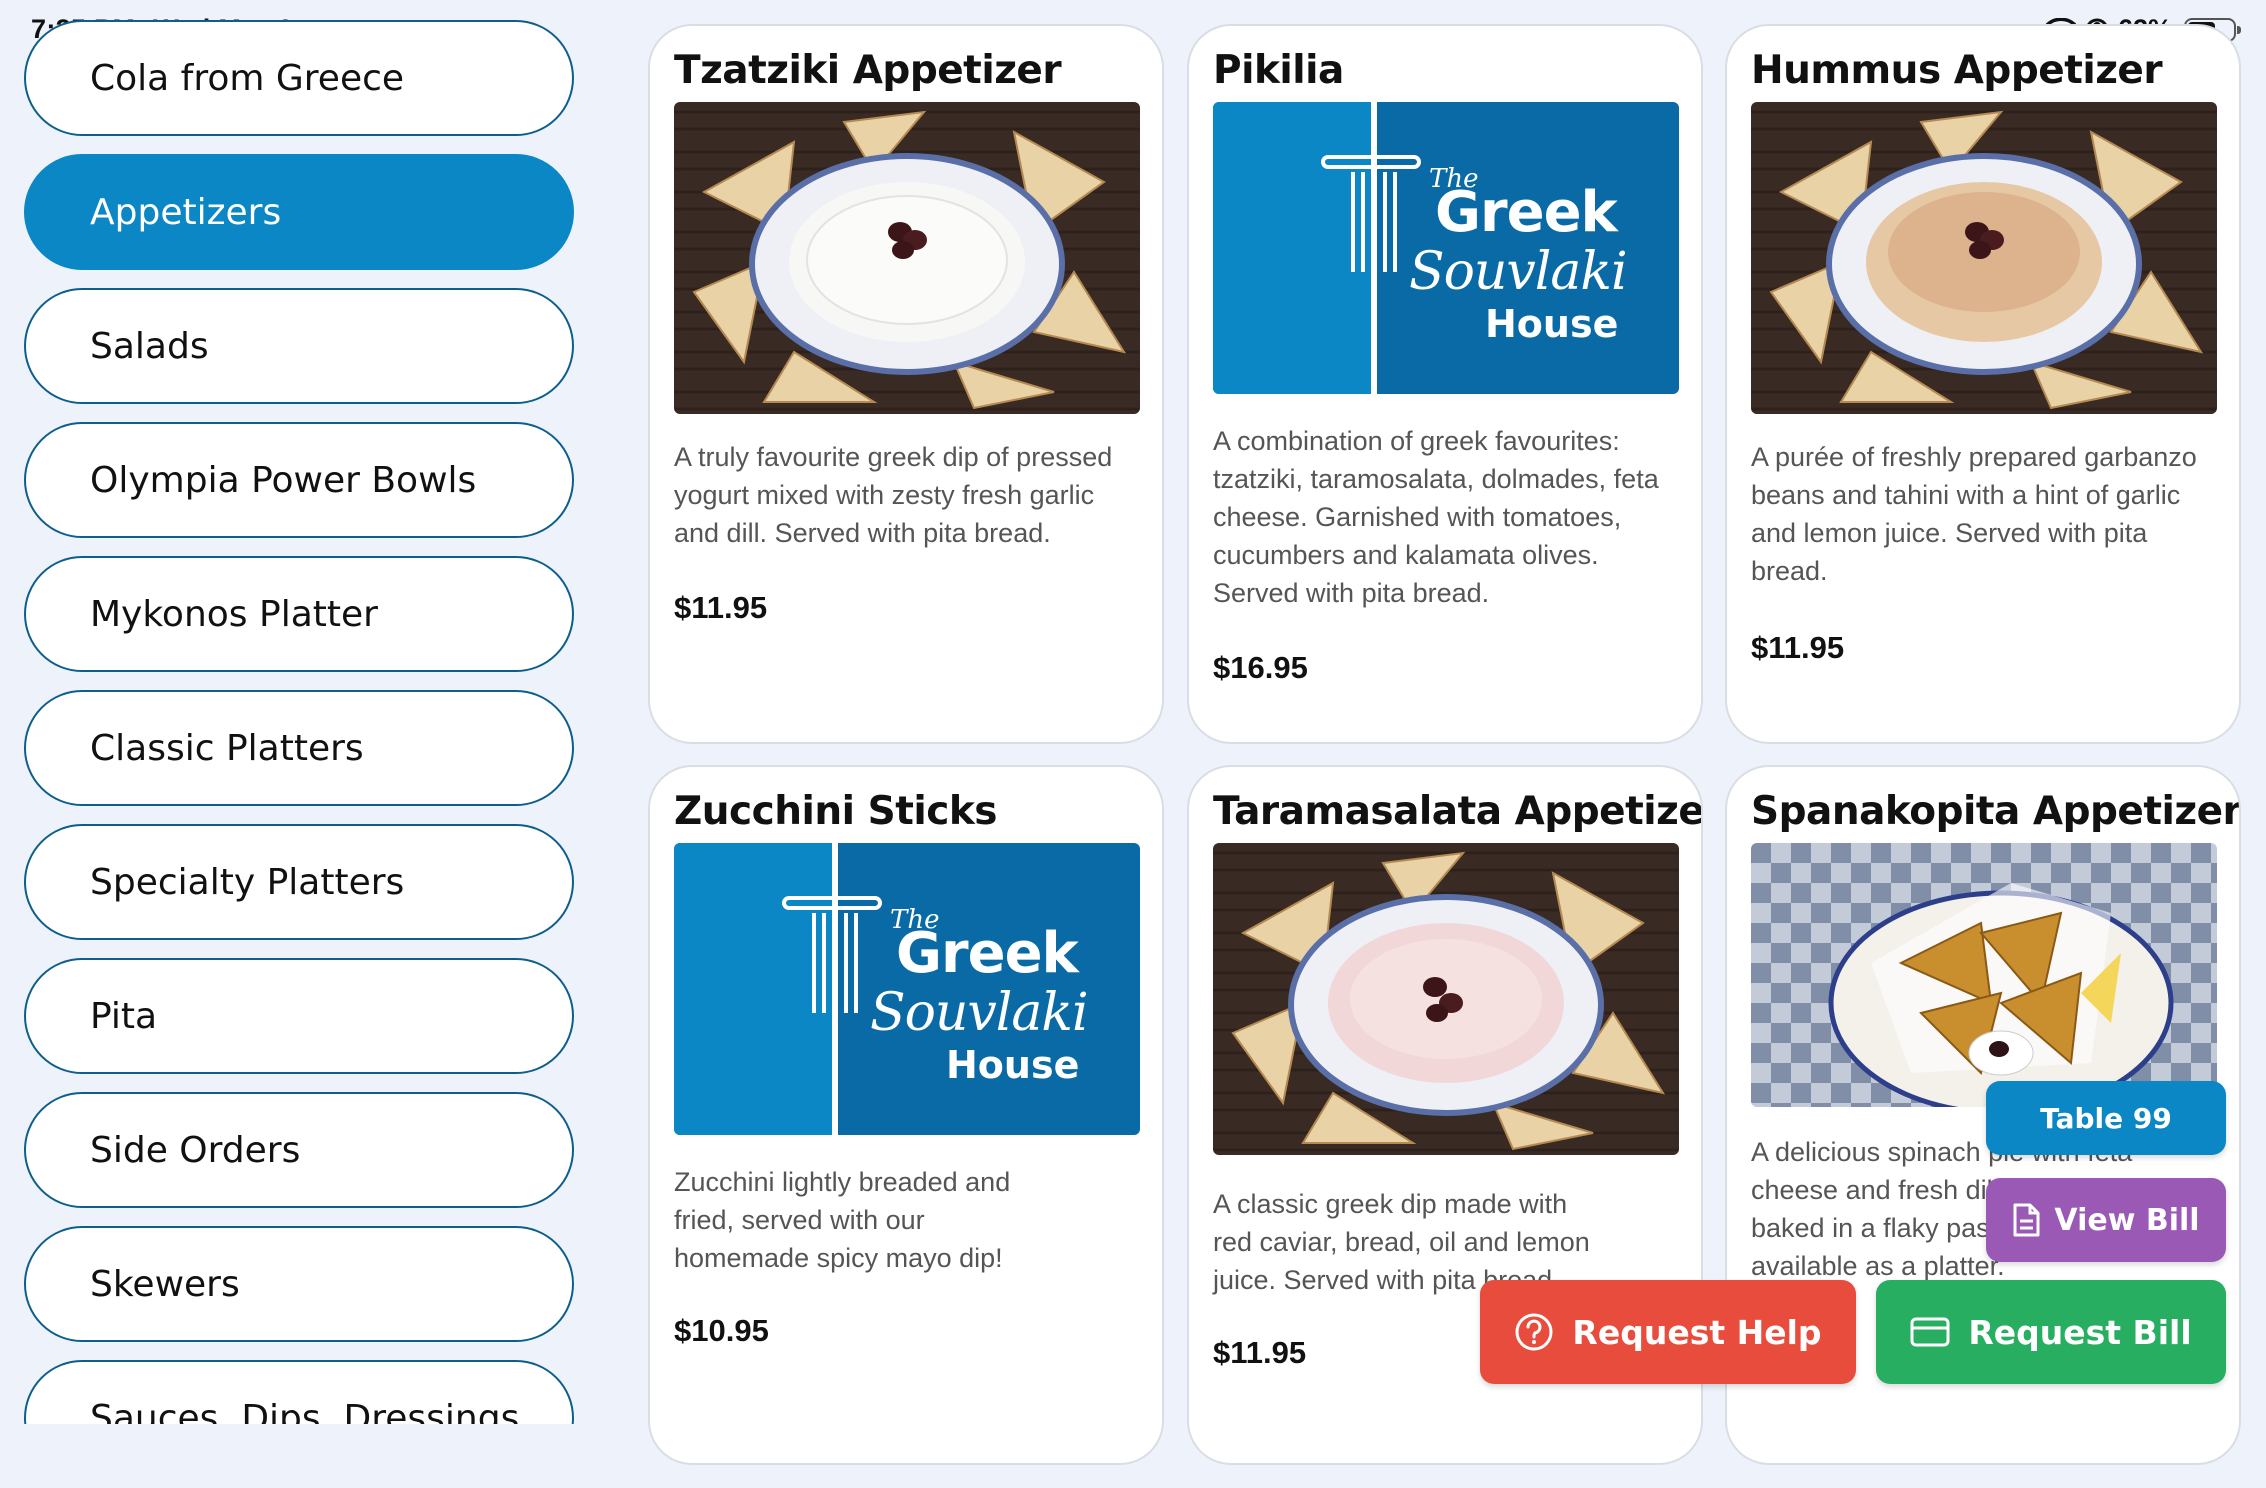 Image resolution: width=2266 pixels, height=1488 pixels. What do you see at coordinates (195, 1150) in the screenshot?
I see `category-label: Side Orders` at bounding box center [195, 1150].